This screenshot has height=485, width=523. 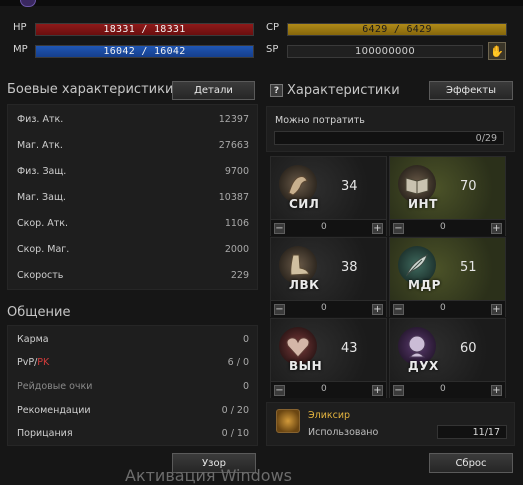 What do you see at coordinates (144, 51) in the screenshot?
I see `mp-bar: 16042 / 16042` at bounding box center [144, 51].